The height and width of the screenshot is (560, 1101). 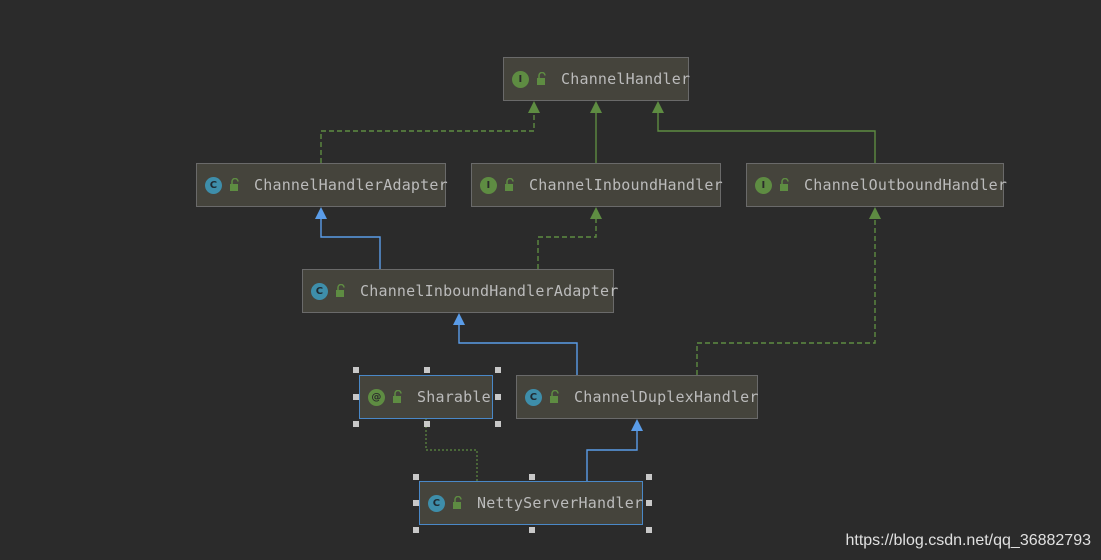 I want to click on node-label: ChannelHandlerAdapter, so click(x=351, y=185).